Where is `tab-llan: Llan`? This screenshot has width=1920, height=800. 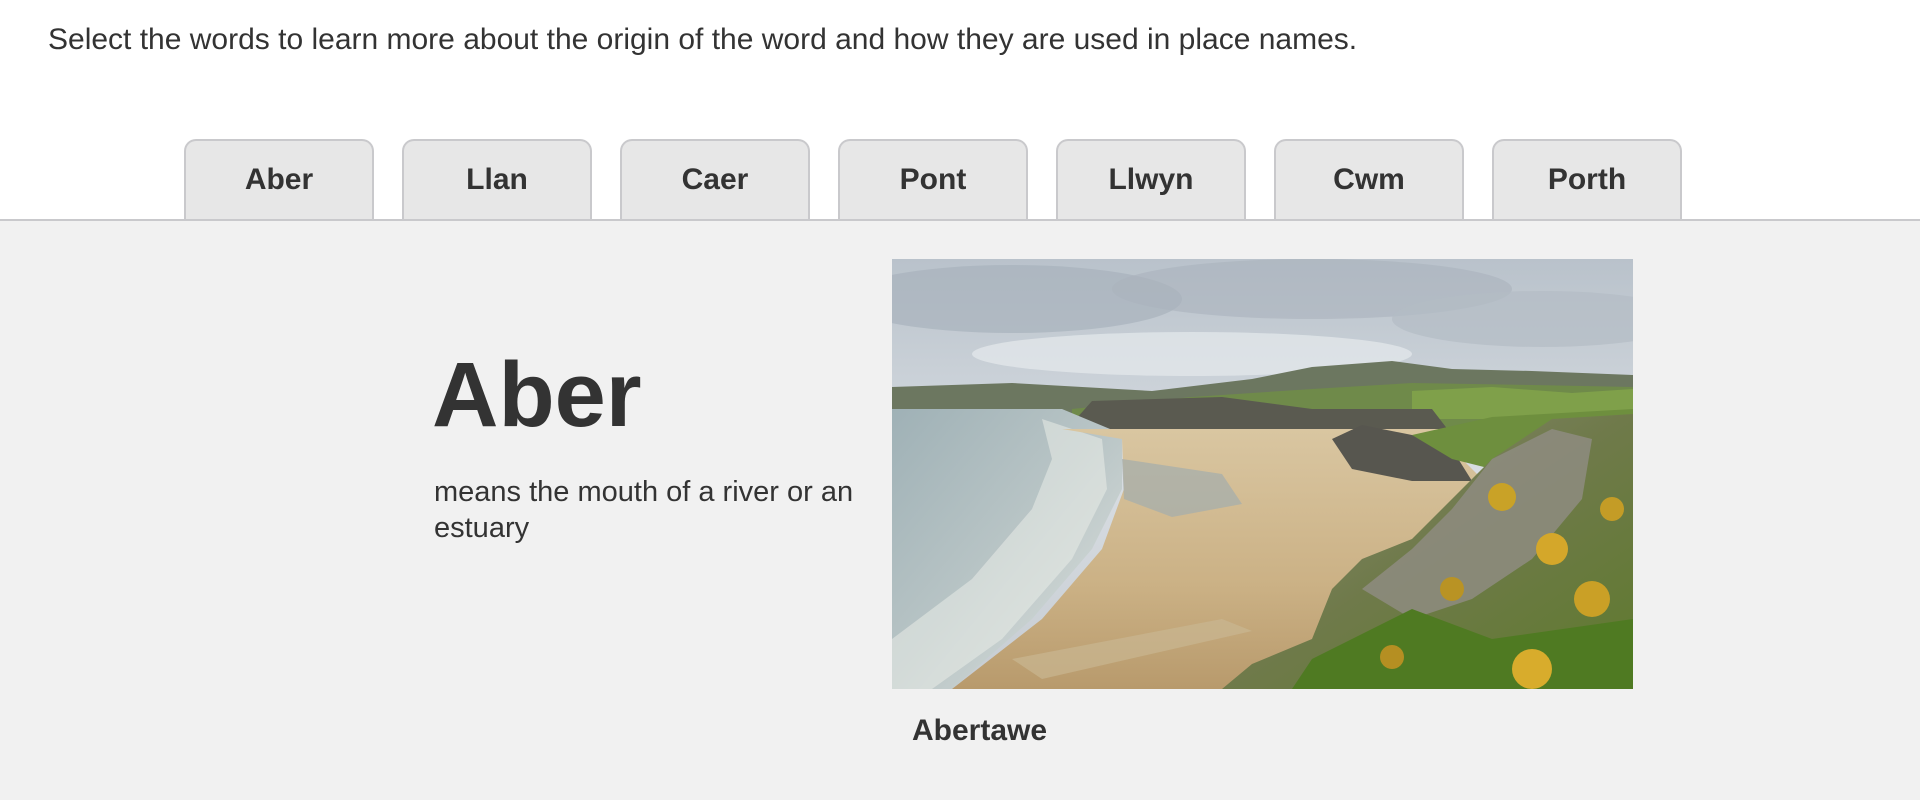 tab-llan: Llan is located at coordinates (497, 179).